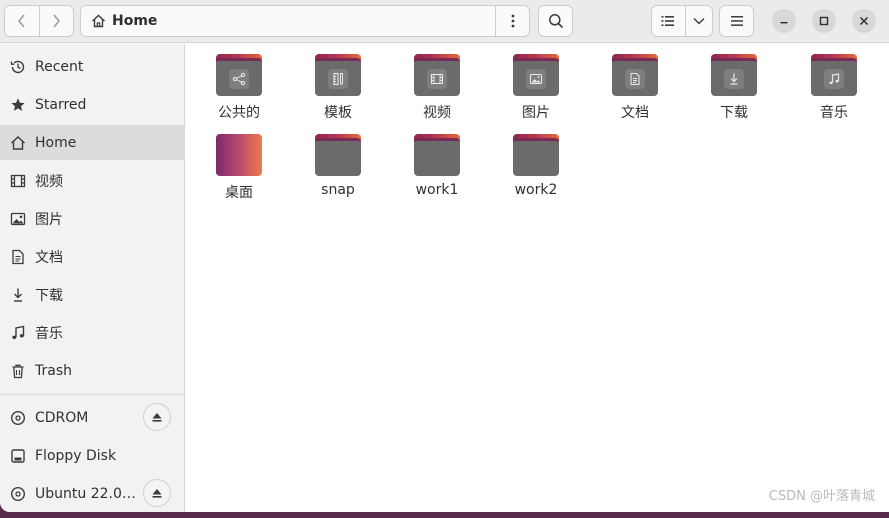  I want to click on folder-label: 下载, so click(734, 113).